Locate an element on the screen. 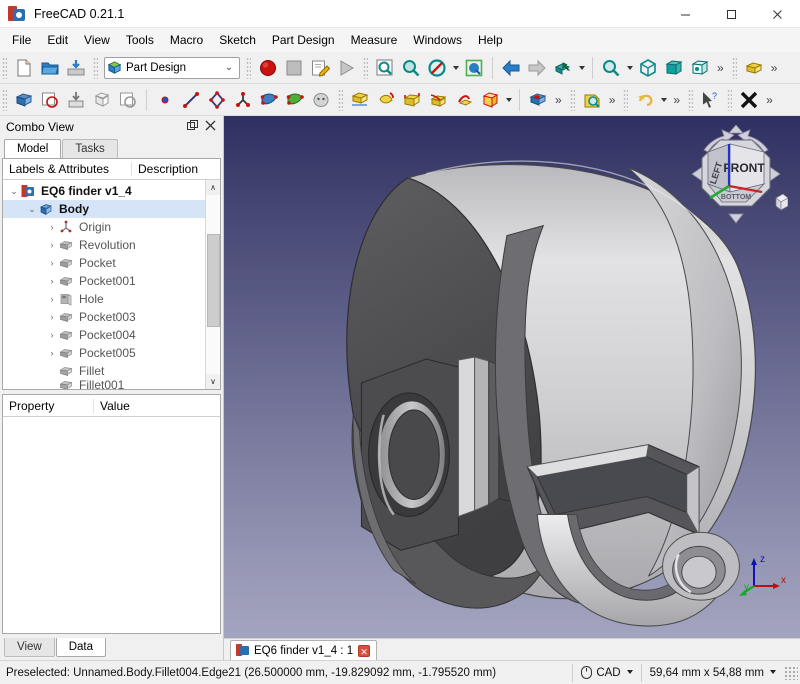 Image resolution: width=800 pixels, height=684 pixels. fit-all-icon is located at coordinates (385, 68).